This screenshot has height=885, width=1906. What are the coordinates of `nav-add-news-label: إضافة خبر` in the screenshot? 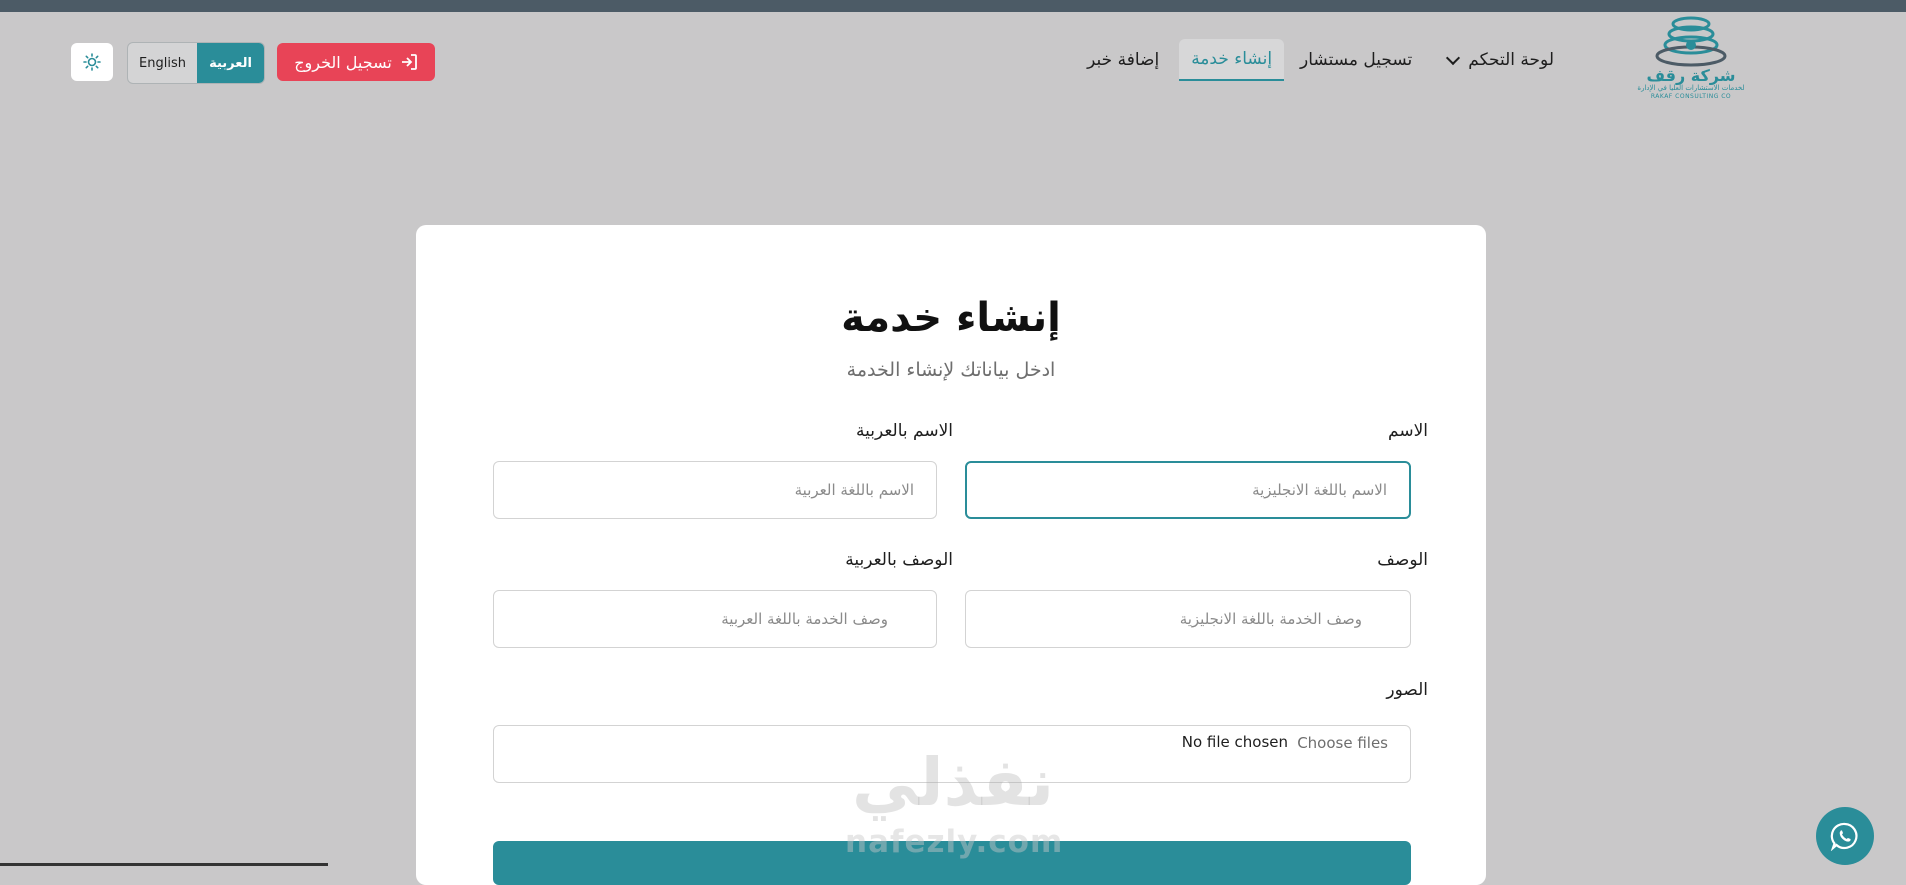 It's located at (1123, 60).